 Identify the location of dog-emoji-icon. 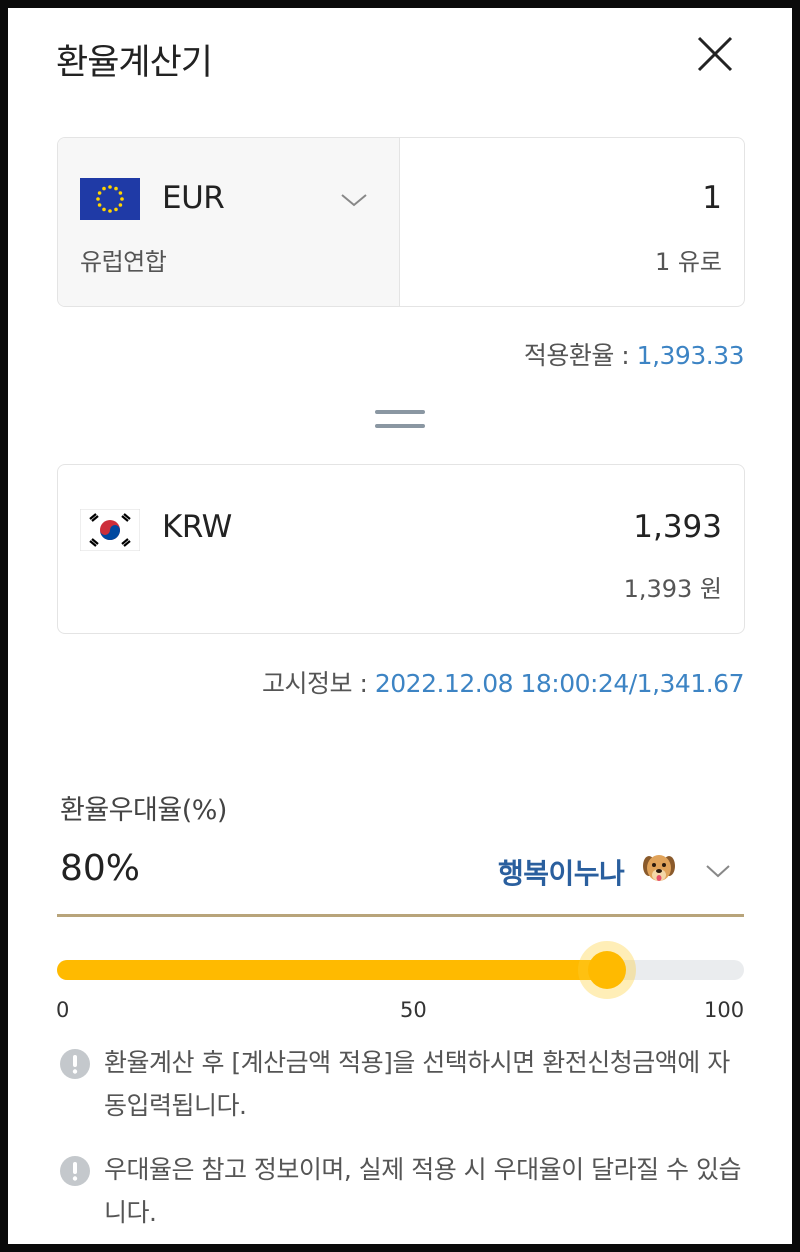
(659, 868).